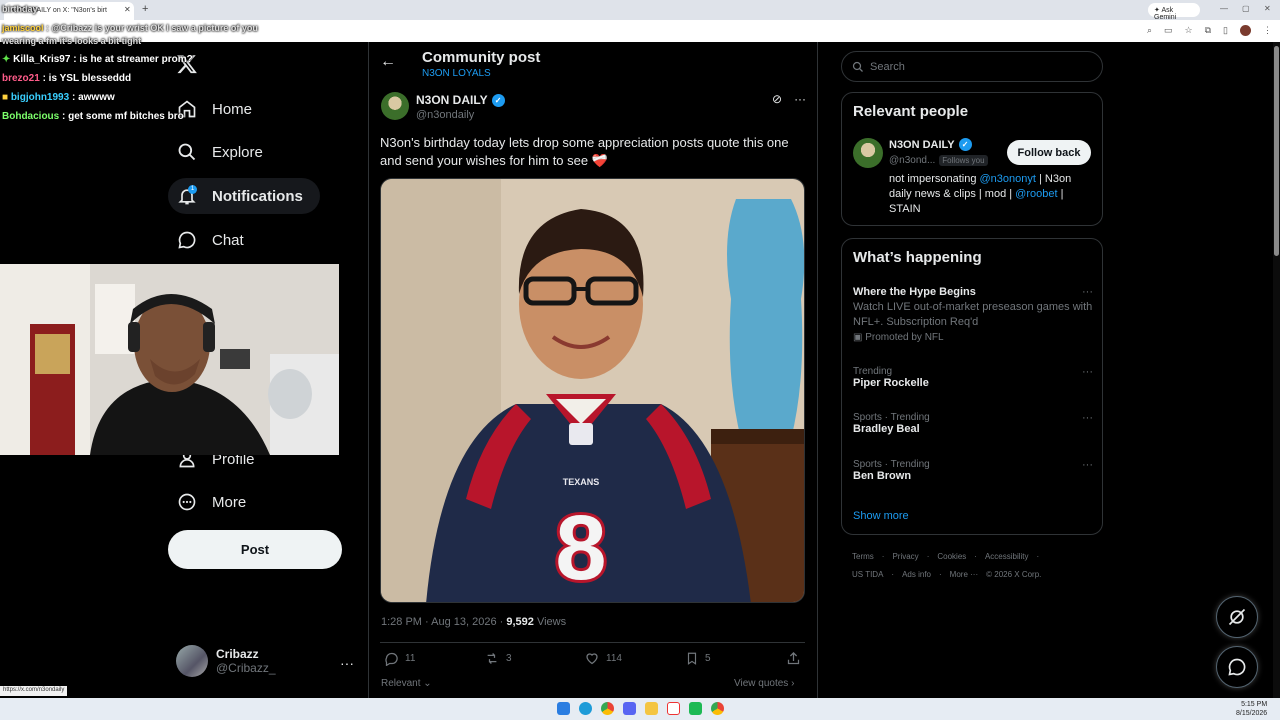  What do you see at coordinates (793, 683) in the screenshot?
I see `chevron-right-icon: ›` at bounding box center [793, 683].